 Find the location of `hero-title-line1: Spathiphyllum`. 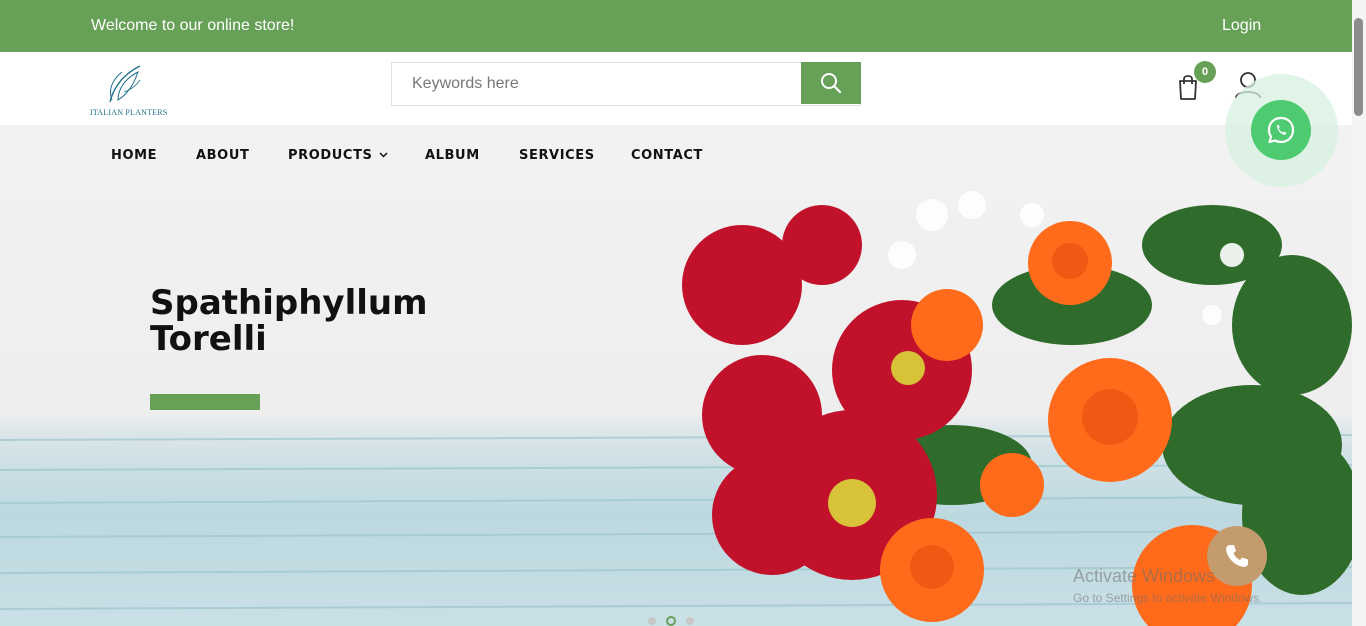

hero-title-line1: Spathiphyllum is located at coordinates (289, 303).